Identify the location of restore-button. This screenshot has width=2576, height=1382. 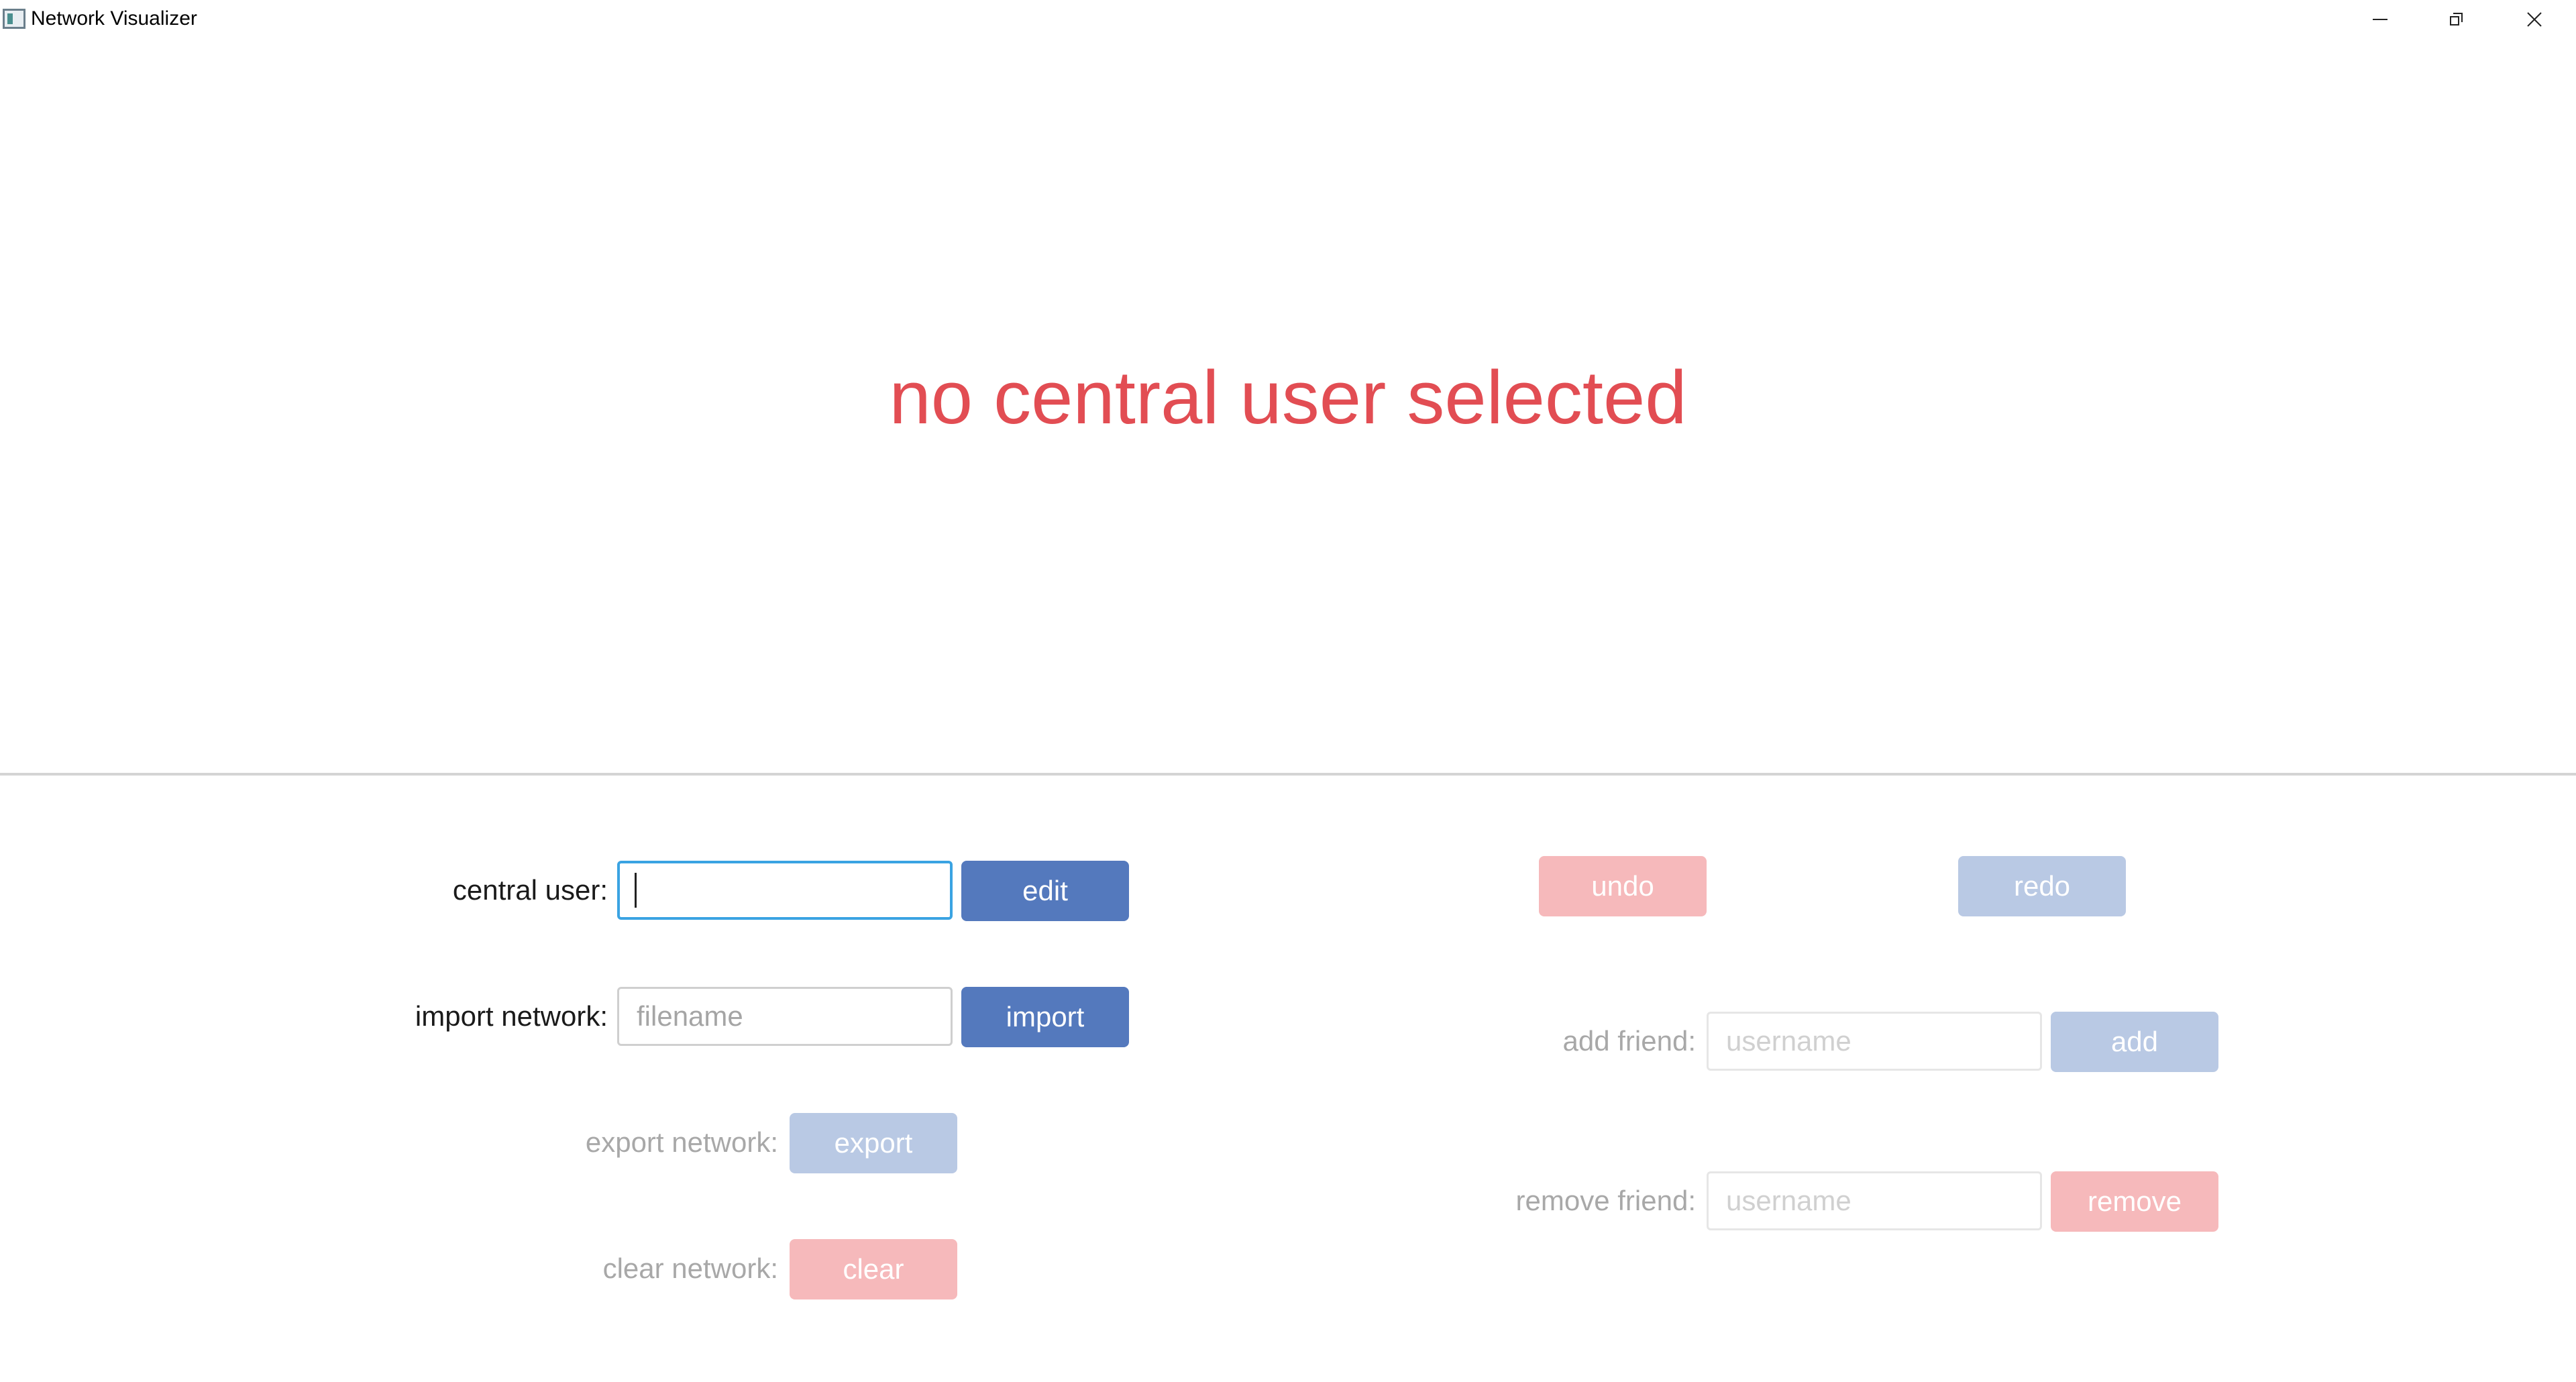
(2457, 19).